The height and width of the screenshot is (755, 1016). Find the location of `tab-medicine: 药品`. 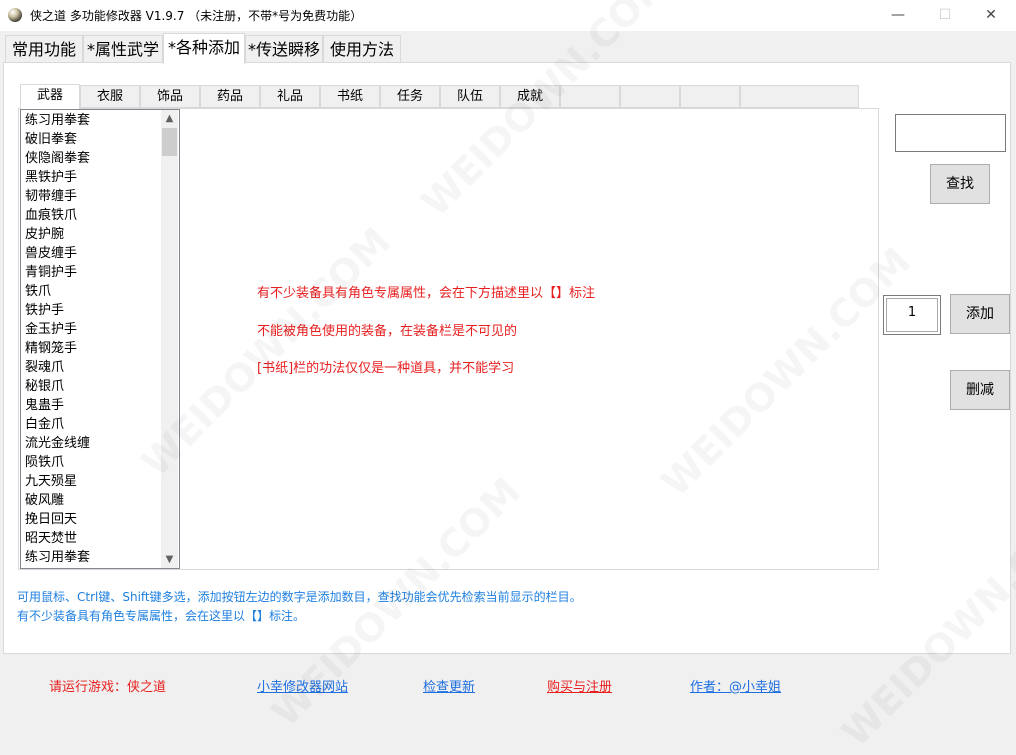

tab-medicine: 药品 is located at coordinates (230, 96).